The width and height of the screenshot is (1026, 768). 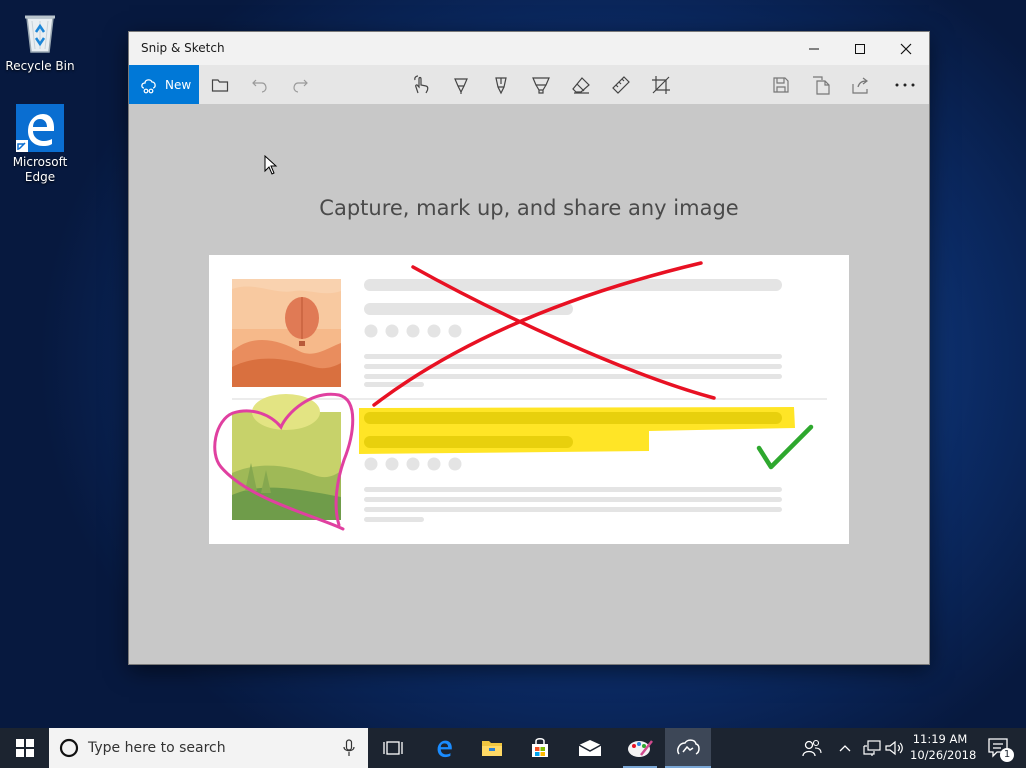 I want to click on eraser-icon, so click(x=581, y=85).